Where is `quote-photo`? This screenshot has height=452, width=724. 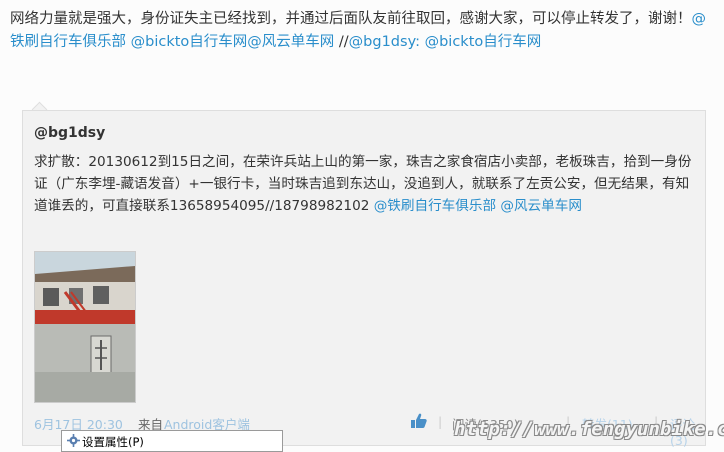 quote-photo is located at coordinates (85, 327).